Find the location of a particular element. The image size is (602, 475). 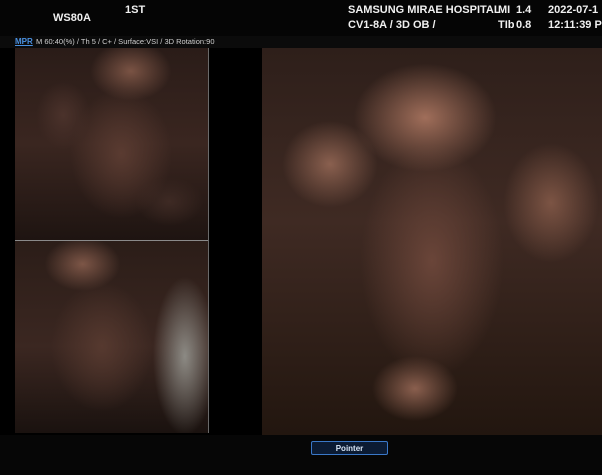

device-model: WS80A is located at coordinates (72, 18).